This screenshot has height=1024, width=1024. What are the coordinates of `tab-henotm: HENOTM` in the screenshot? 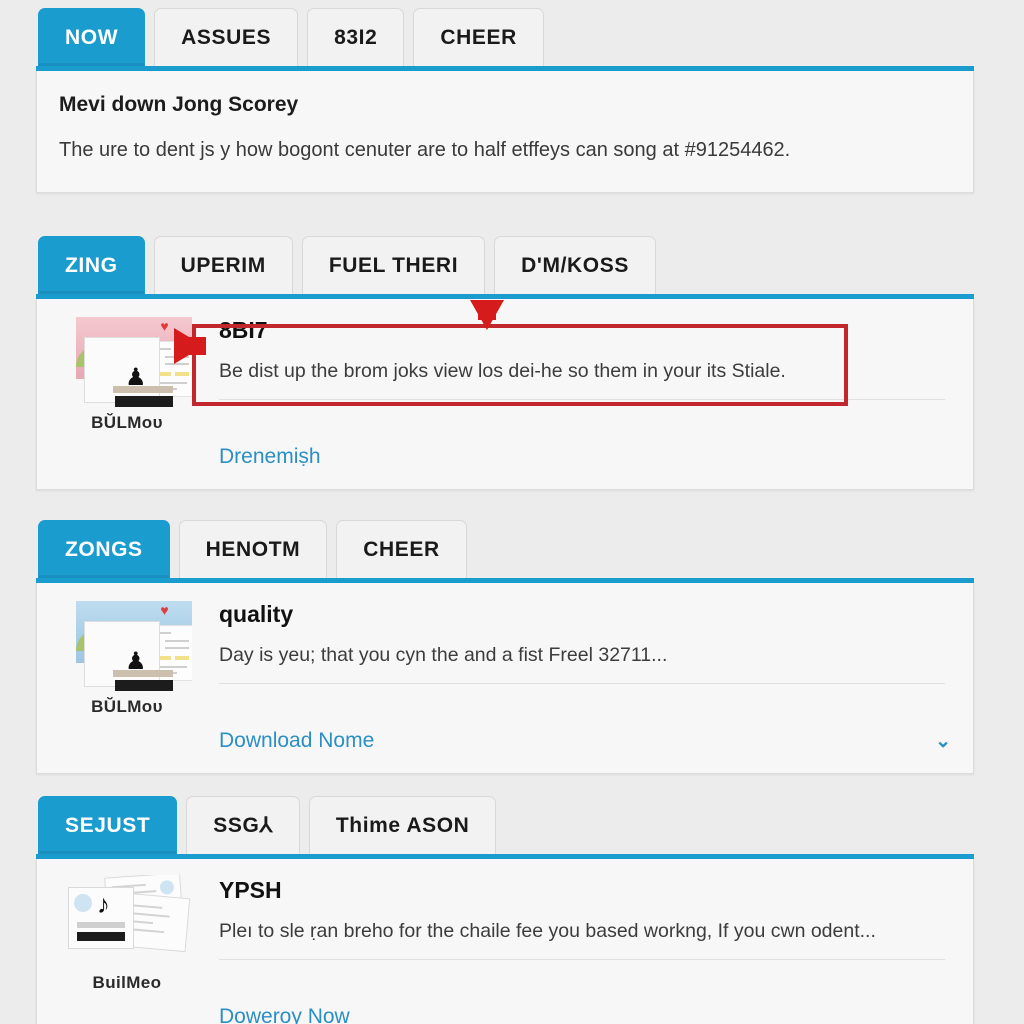 It's located at (253, 549).